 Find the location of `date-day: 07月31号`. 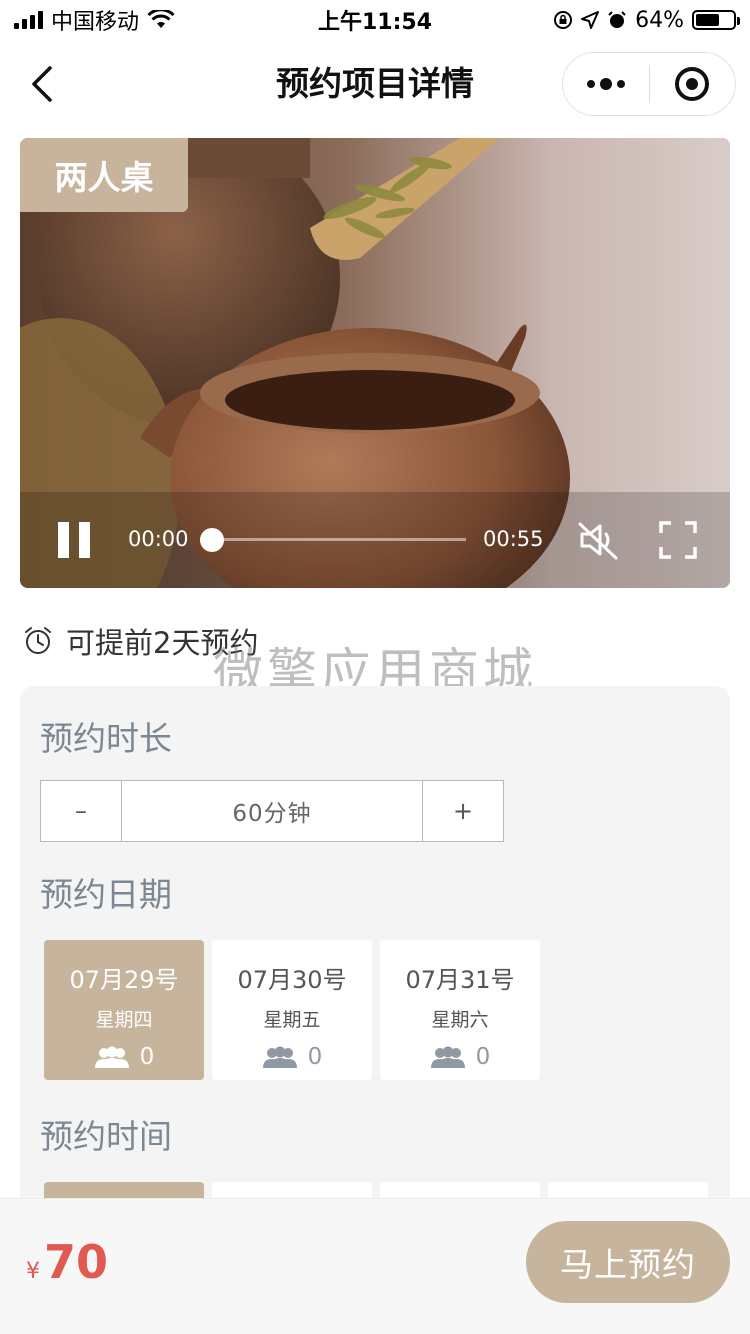

date-day: 07月31号 is located at coordinates (460, 980).